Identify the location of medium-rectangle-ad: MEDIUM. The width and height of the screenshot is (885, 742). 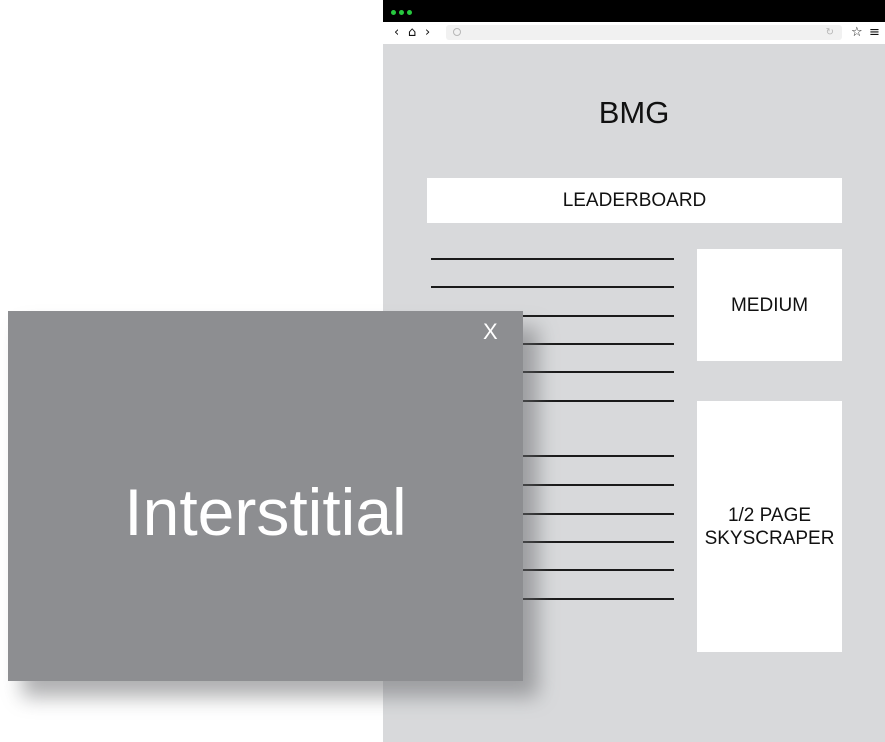
(769, 305).